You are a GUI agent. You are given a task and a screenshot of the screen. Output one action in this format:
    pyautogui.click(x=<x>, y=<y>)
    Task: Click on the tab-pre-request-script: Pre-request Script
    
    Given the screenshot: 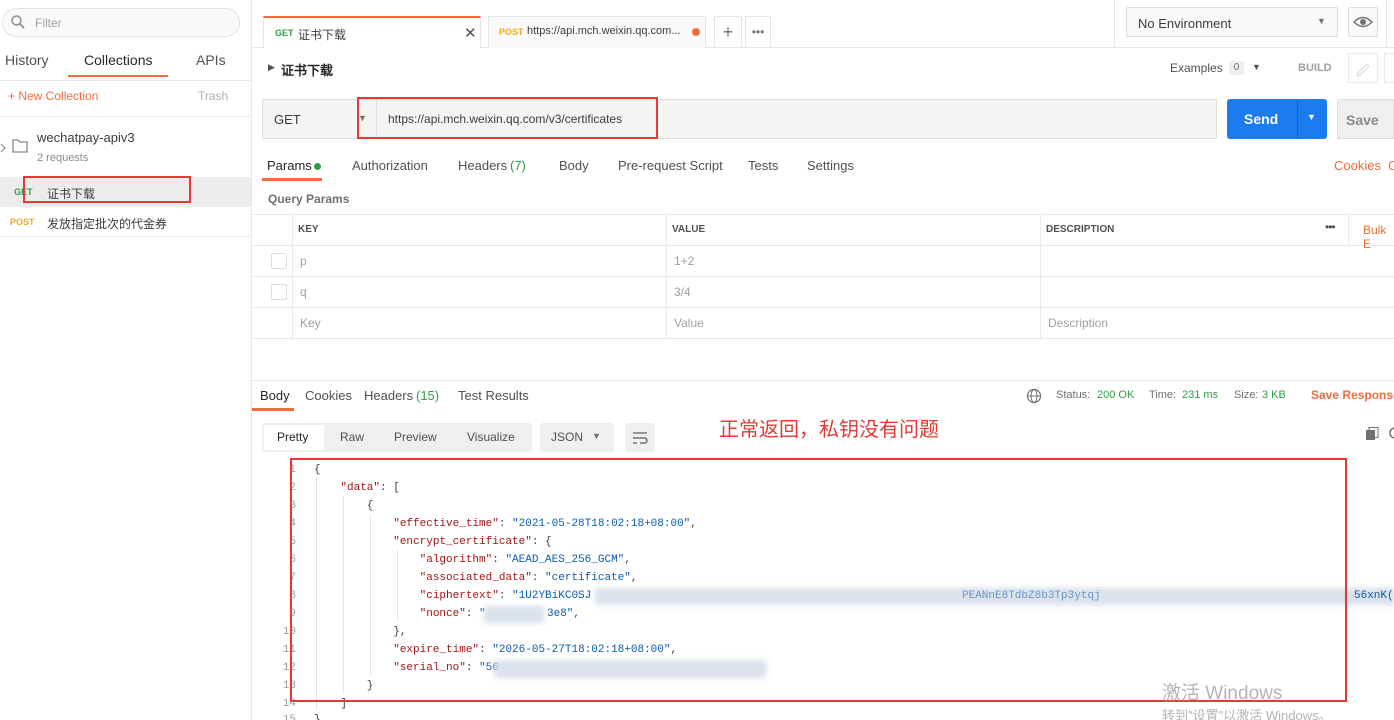 What is the action you would take?
    pyautogui.click(x=670, y=165)
    